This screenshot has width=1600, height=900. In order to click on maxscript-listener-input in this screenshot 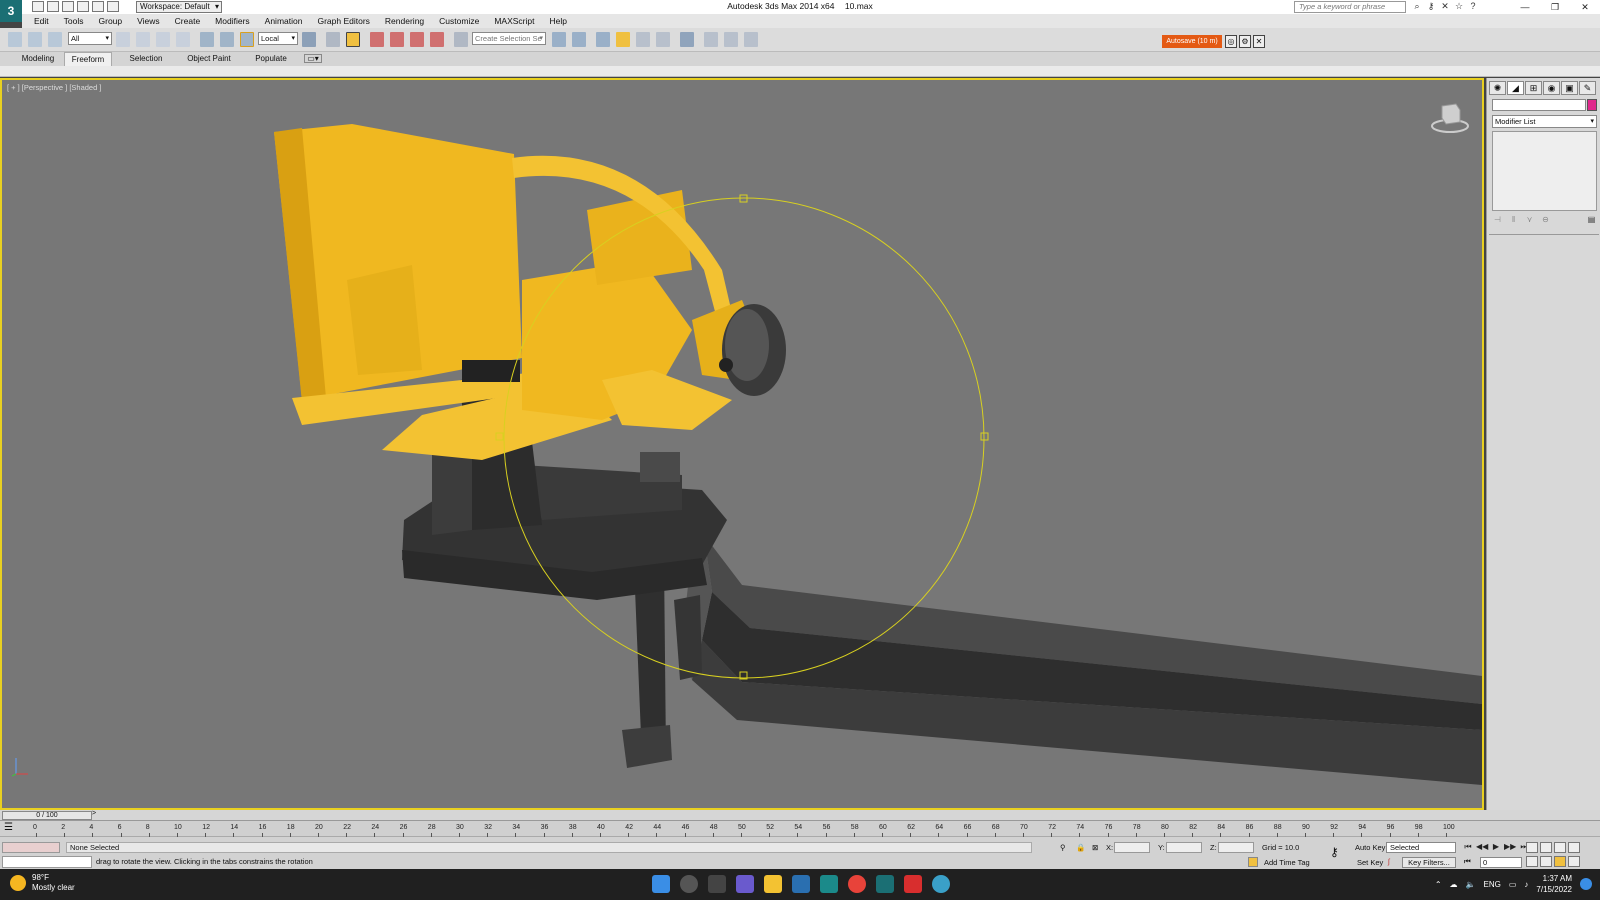, I will do `click(47, 862)`.